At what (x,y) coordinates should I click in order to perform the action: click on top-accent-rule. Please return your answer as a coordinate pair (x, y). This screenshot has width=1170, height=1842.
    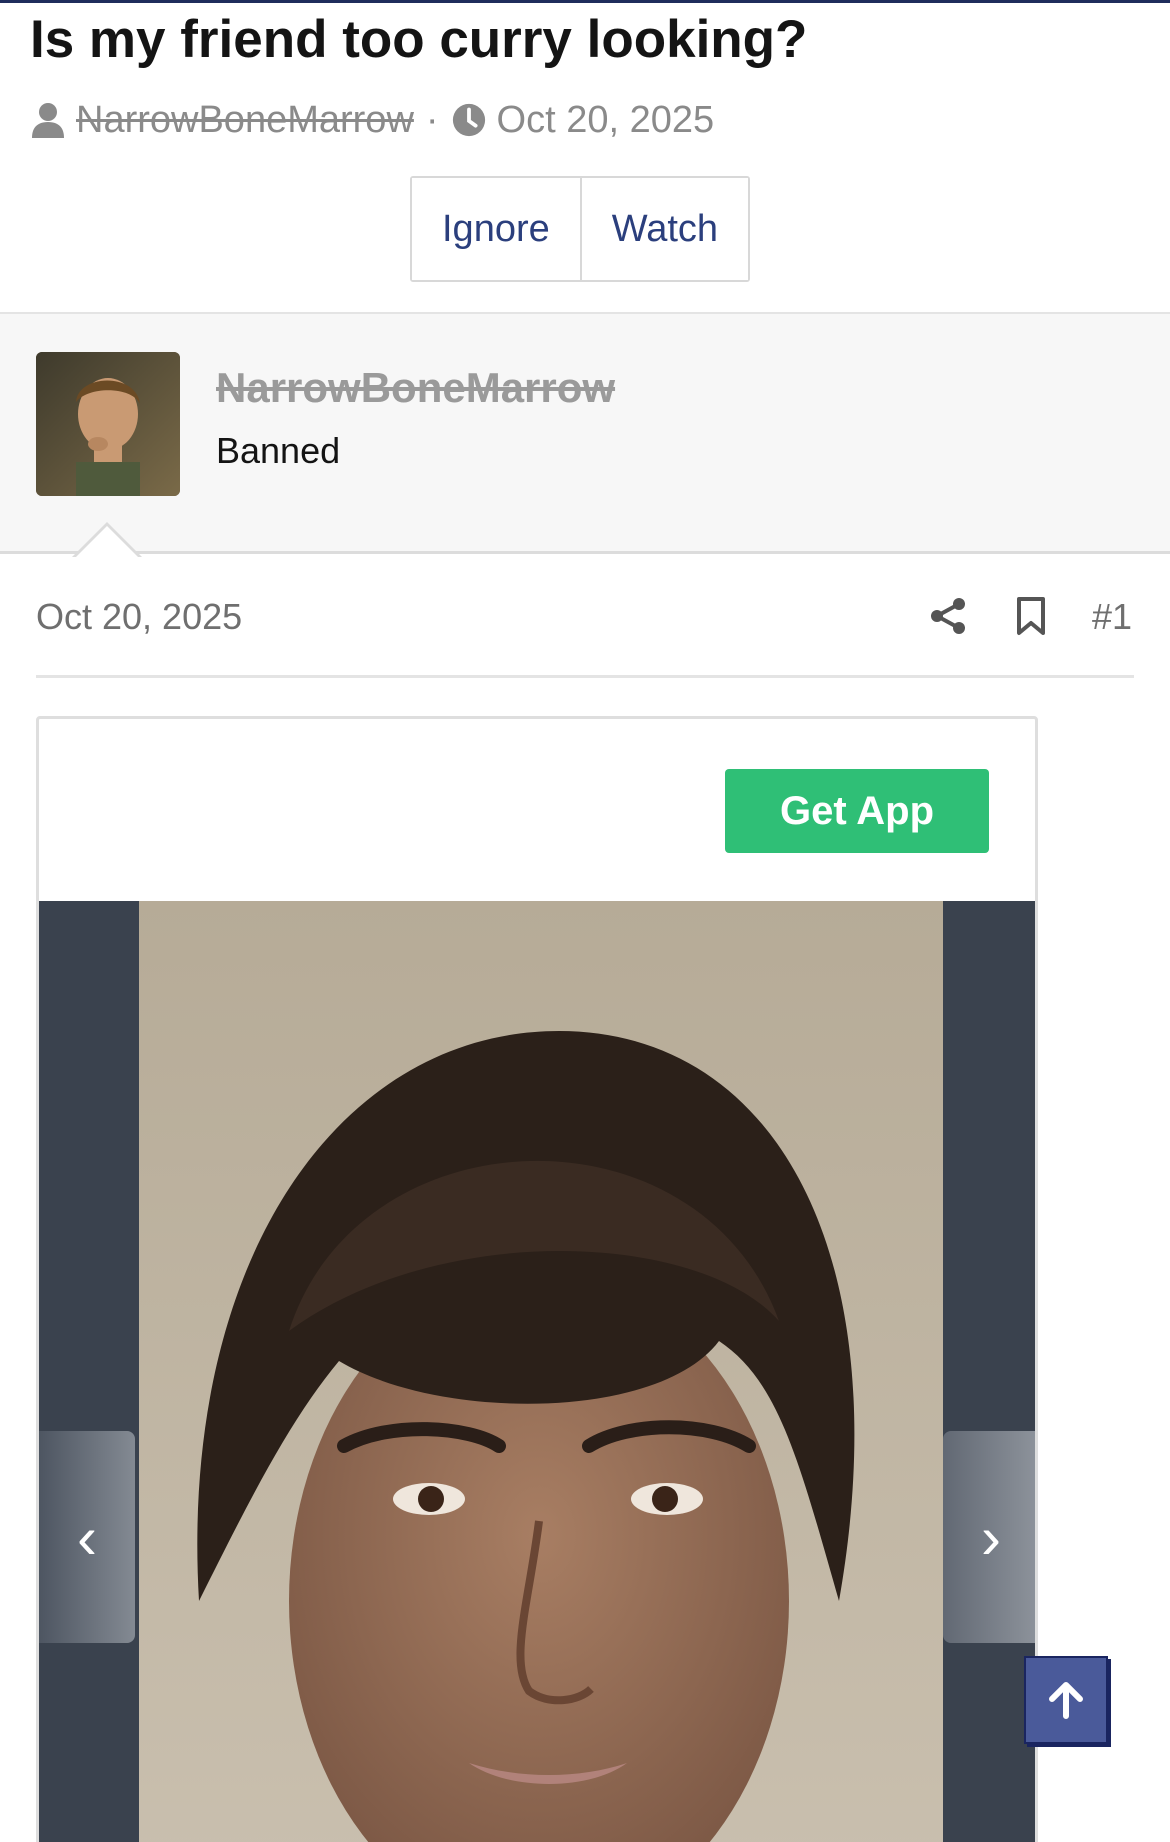
    Looking at the image, I should click on (585, 1).